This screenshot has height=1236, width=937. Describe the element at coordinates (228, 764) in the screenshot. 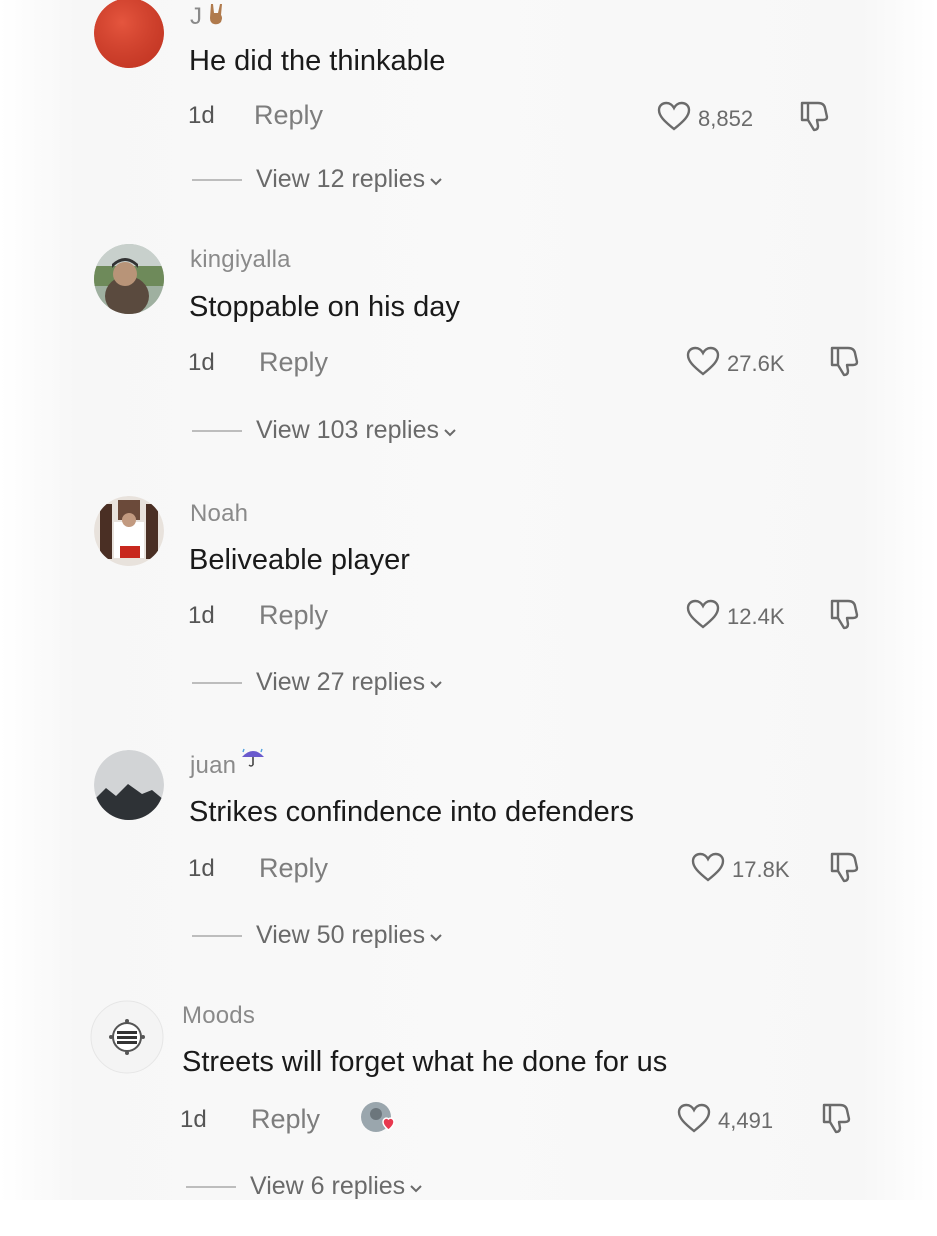

I see `comment-username: juan` at that location.